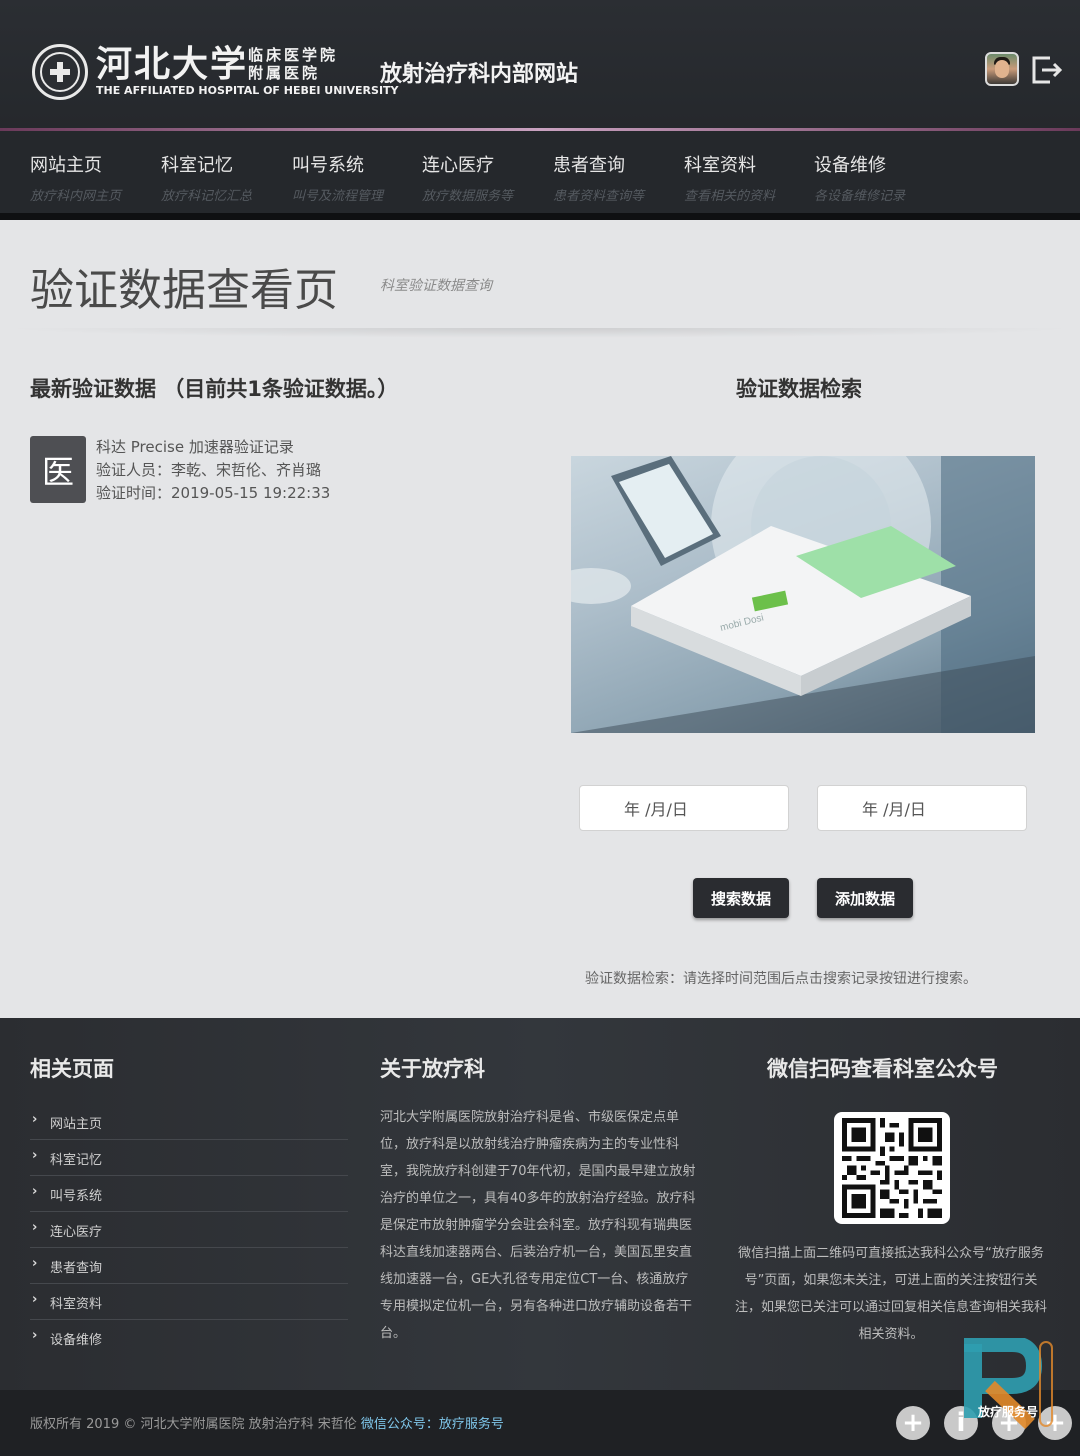 This screenshot has width=1080, height=1456. I want to click on logo-university-name: 河北大学, so click(172, 64).